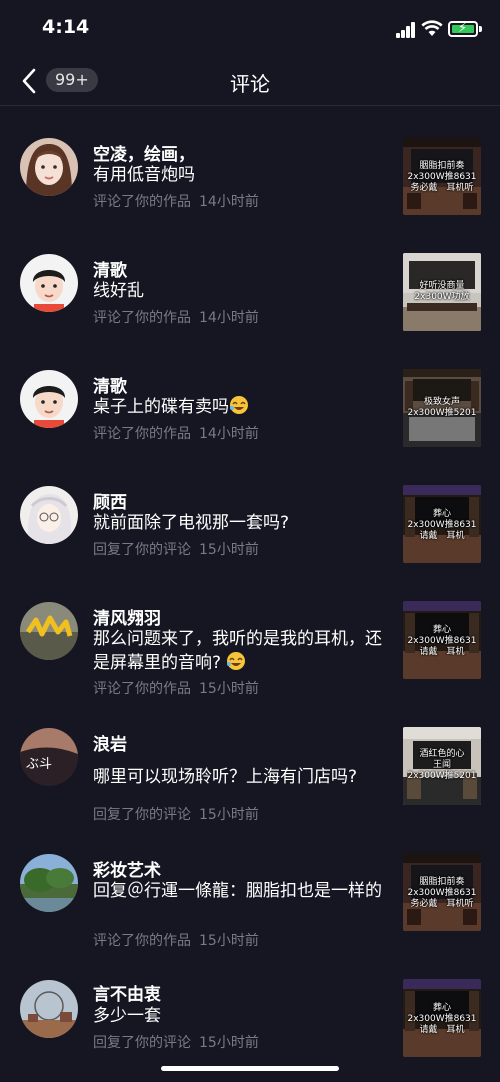  Describe the element at coordinates (406, 30) in the screenshot. I see `cellular-signal-icon` at that location.